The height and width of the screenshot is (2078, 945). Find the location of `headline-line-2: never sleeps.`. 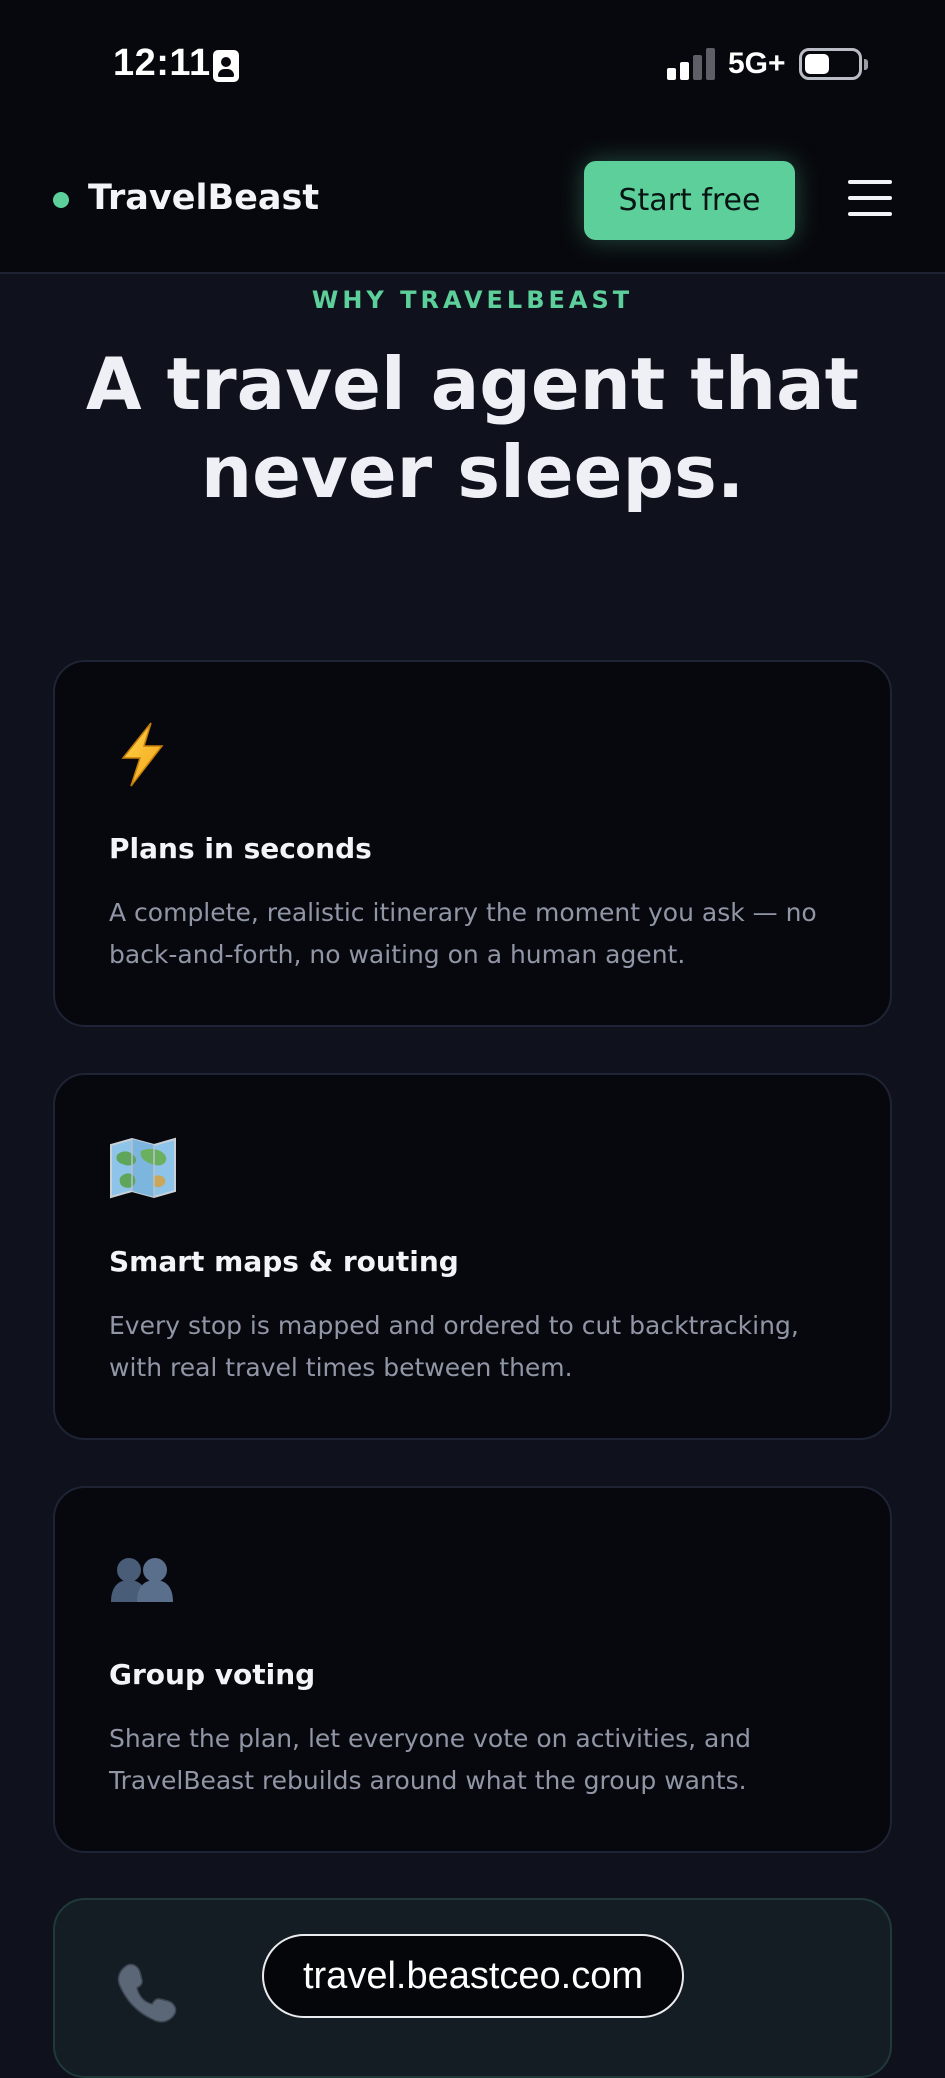

headline-line-2: never sleeps. is located at coordinates (472, 472).